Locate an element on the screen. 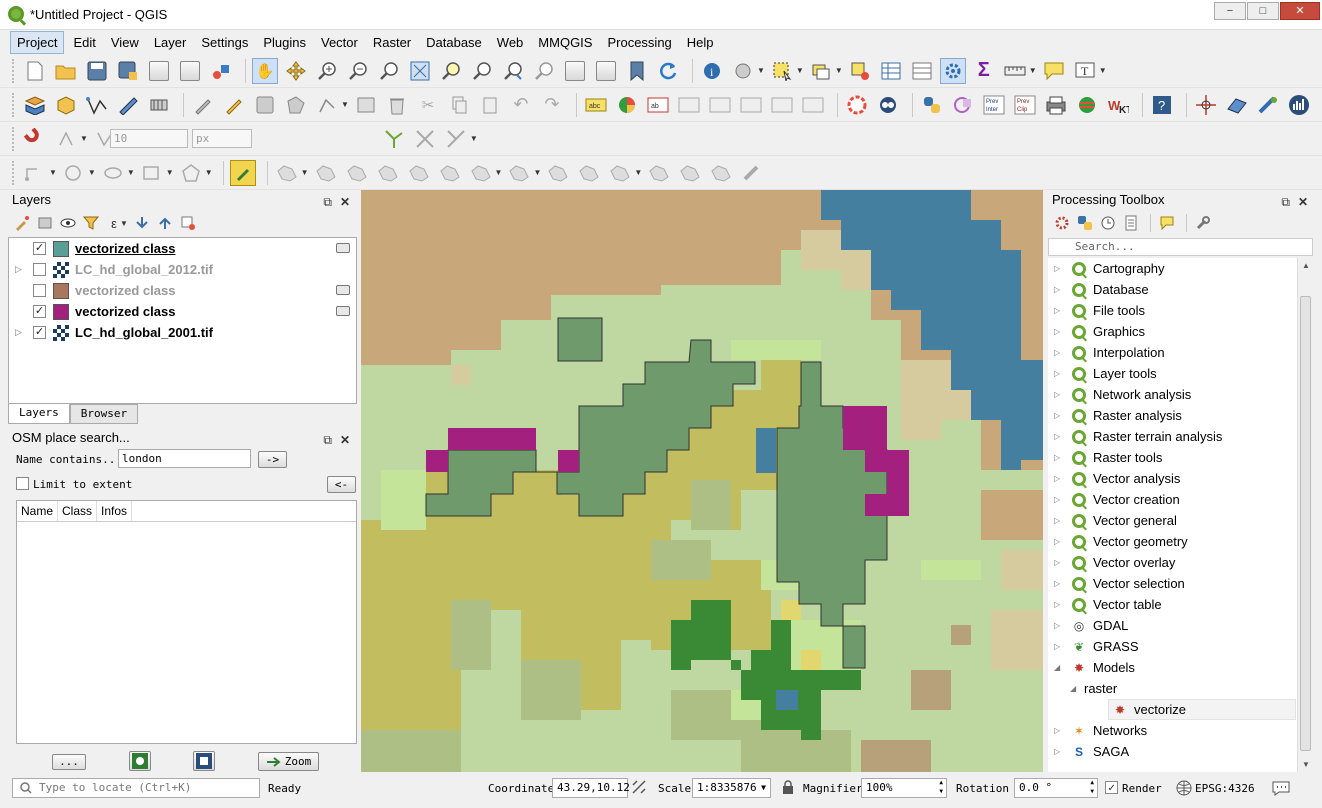  delete-selected-icon is located at coordinates (397, 105).